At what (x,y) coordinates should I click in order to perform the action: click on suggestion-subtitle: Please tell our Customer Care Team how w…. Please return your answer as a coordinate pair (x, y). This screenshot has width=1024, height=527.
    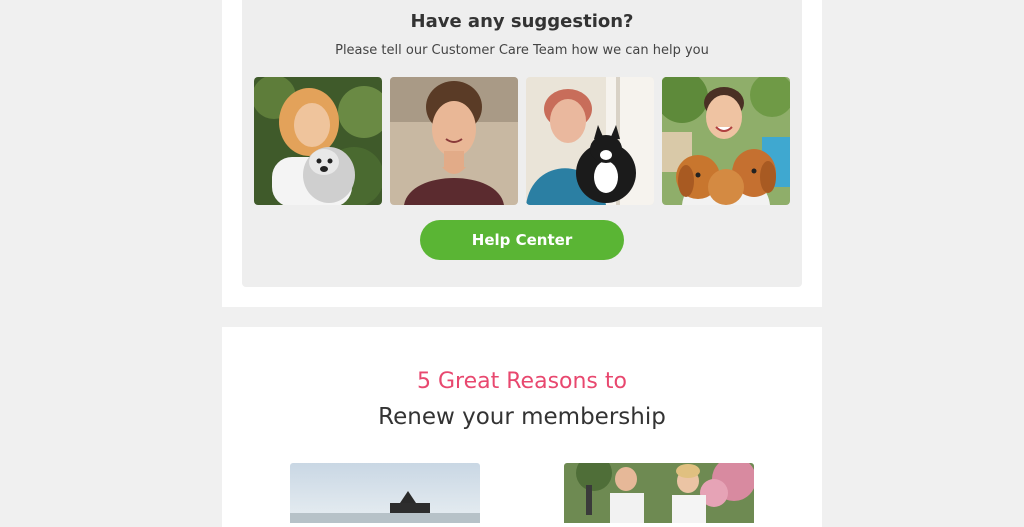
    Looking at the image, I should click on (522, 50).